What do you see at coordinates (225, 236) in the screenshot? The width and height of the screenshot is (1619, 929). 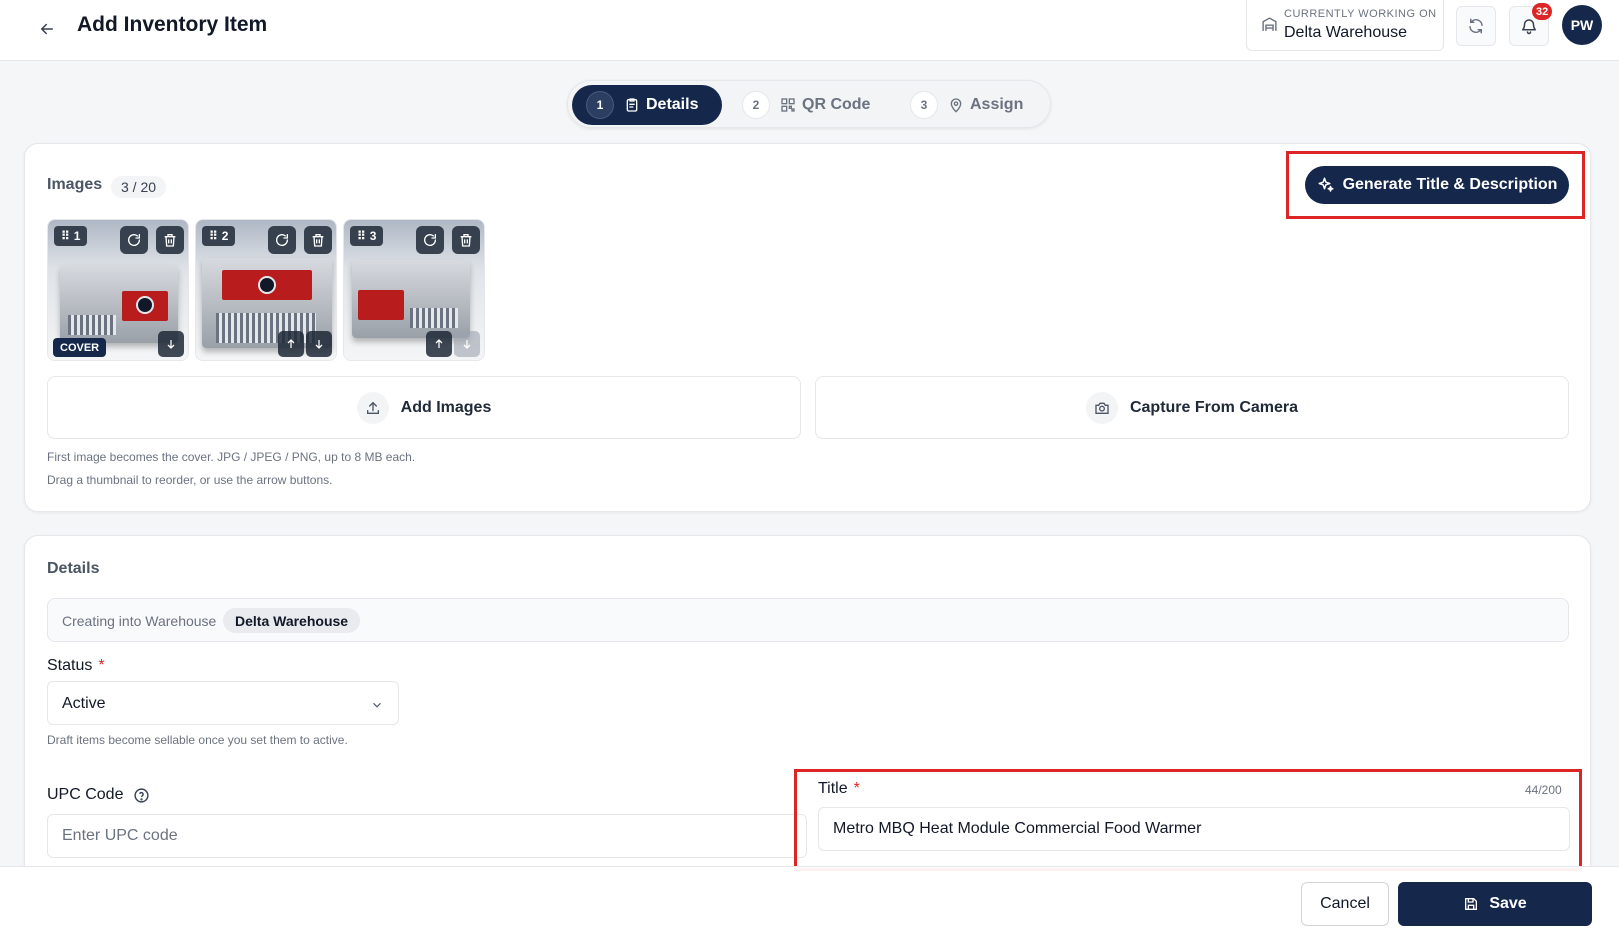 I see `thumbnail-index: 2` at bounding box center [225, 236].